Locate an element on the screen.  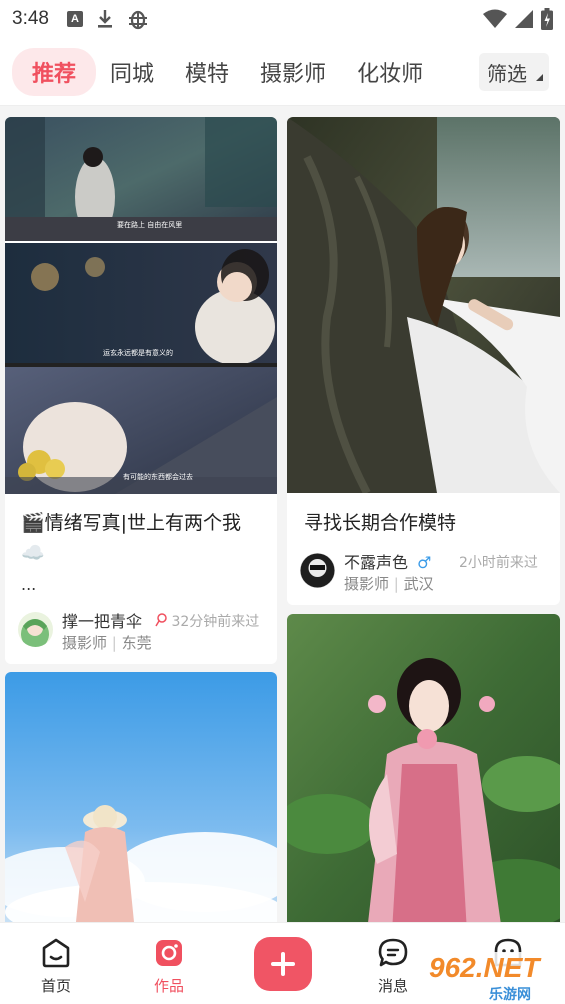
watermark-text: 962.NET is located at coordinates (484, 967).